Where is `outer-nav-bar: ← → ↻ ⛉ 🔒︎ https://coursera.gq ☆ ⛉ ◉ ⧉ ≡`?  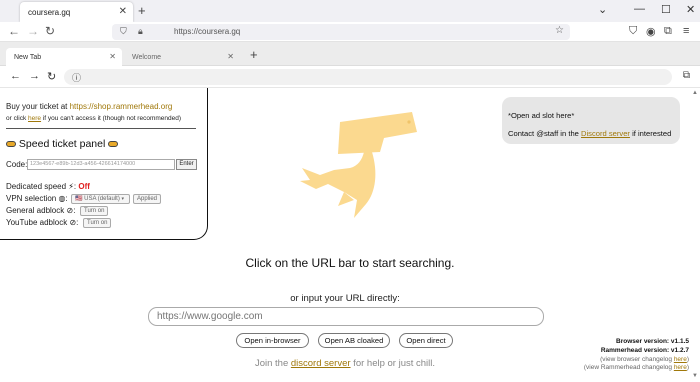
outer-nav-bar: ← → ↻ ⛉ 🔒︎ https://coursera.gq ☆ ⛉ ◉ ⧉ ≡ is located at coordinates (350, 32).